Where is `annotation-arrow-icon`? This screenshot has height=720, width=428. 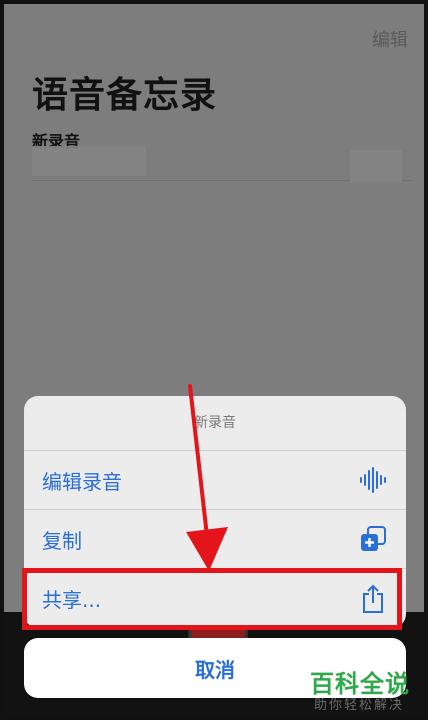 annotation-arrow-icon is located at coordinates (207, 477).